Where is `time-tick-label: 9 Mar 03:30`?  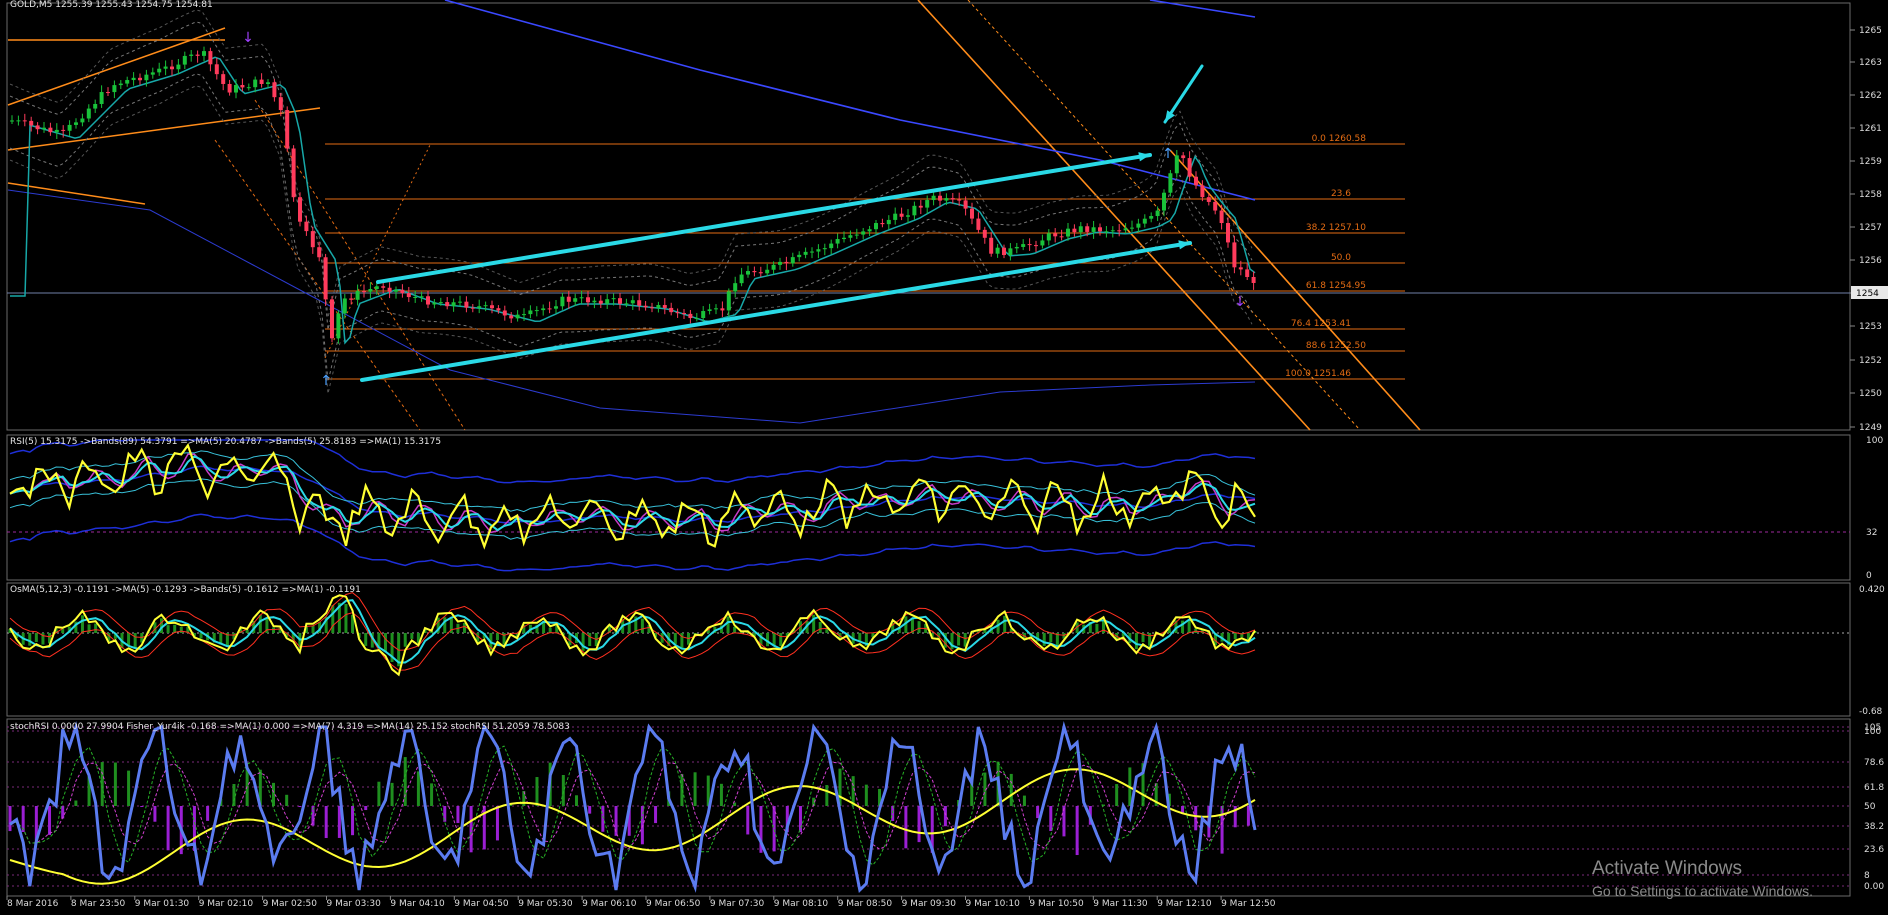 time-tick-label: 9 Mar 03:30 is located at coordinates (354, 904).